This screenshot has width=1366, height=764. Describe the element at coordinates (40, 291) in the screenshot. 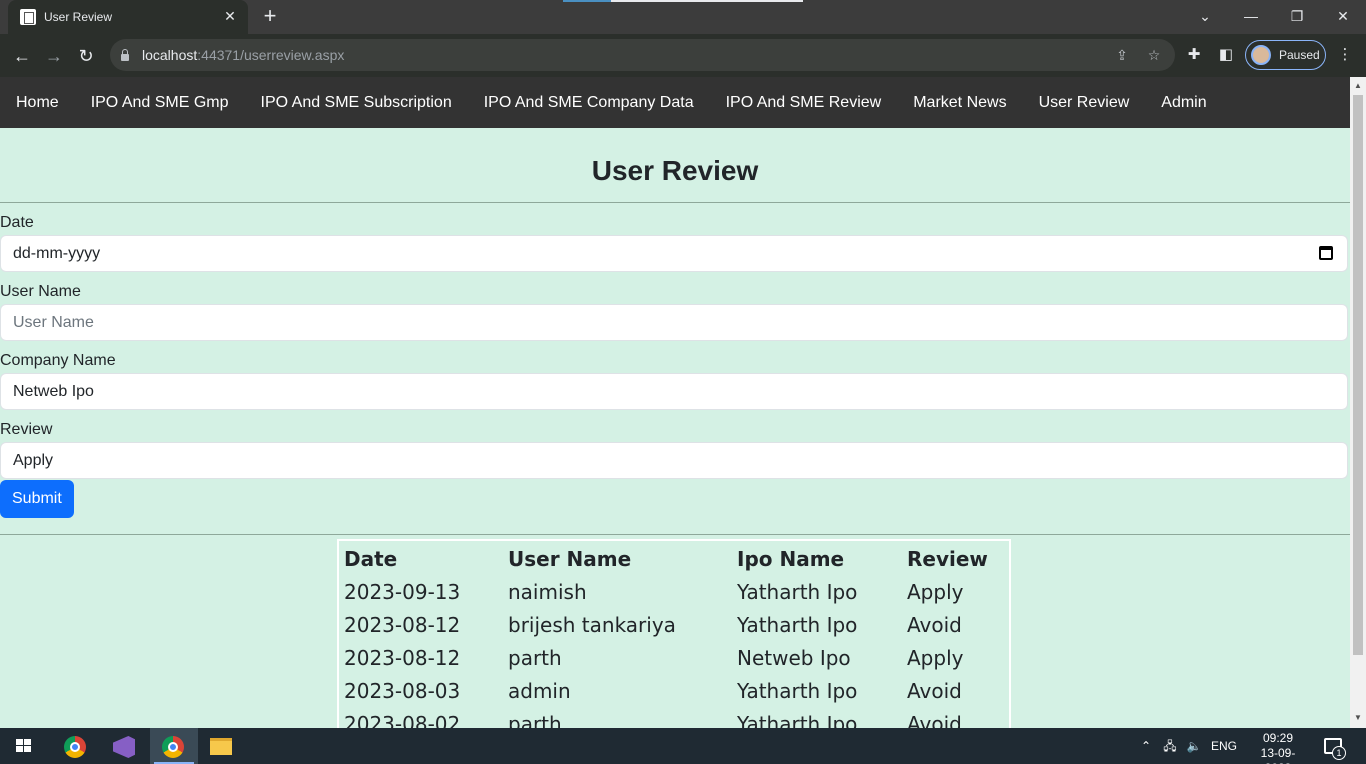

I see `user-name-label: User Name` at that location.